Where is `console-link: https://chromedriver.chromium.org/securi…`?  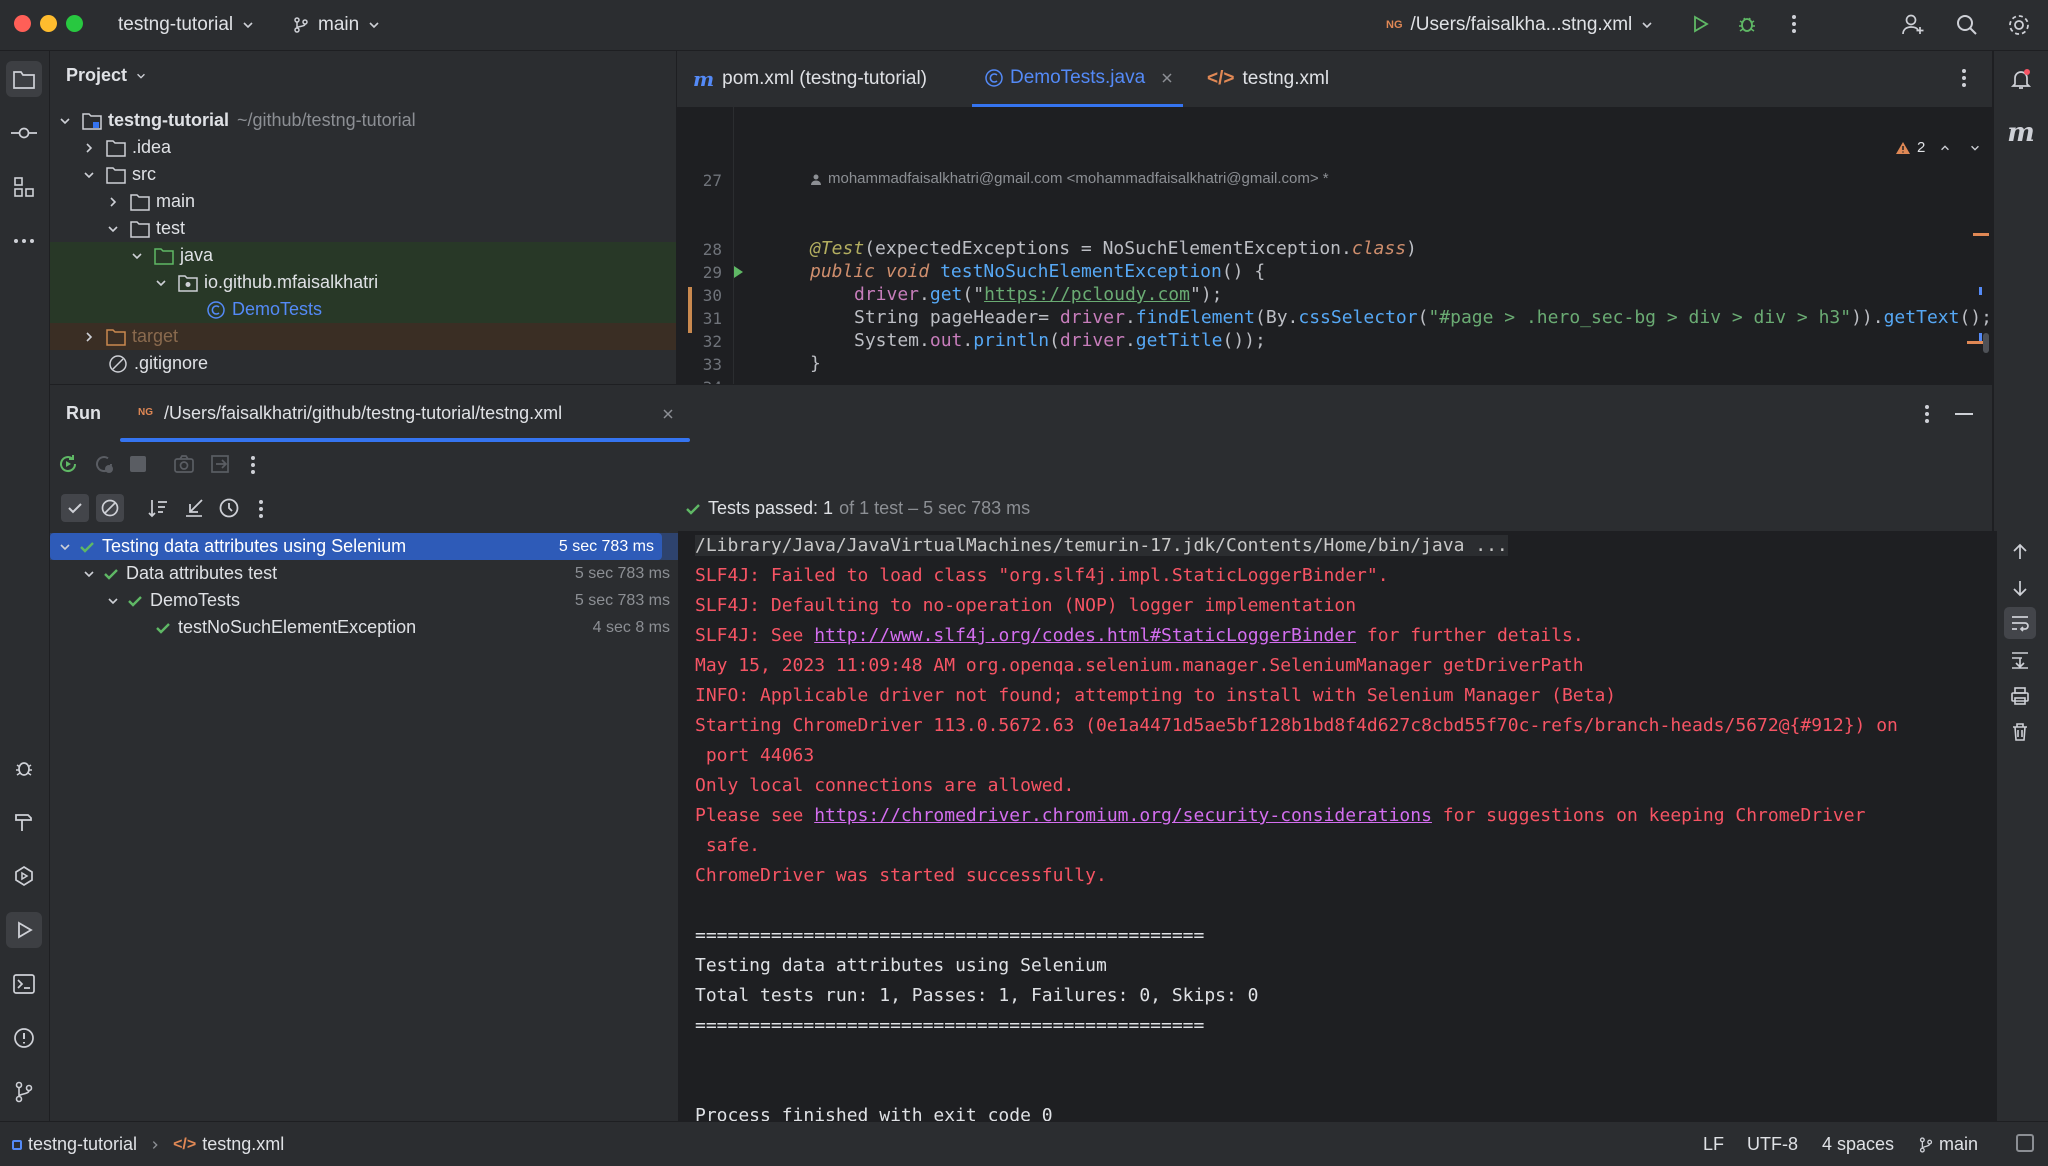
console-link: https://chromedriver.chromium.org/securi… is located at coordinates (1123, 815).